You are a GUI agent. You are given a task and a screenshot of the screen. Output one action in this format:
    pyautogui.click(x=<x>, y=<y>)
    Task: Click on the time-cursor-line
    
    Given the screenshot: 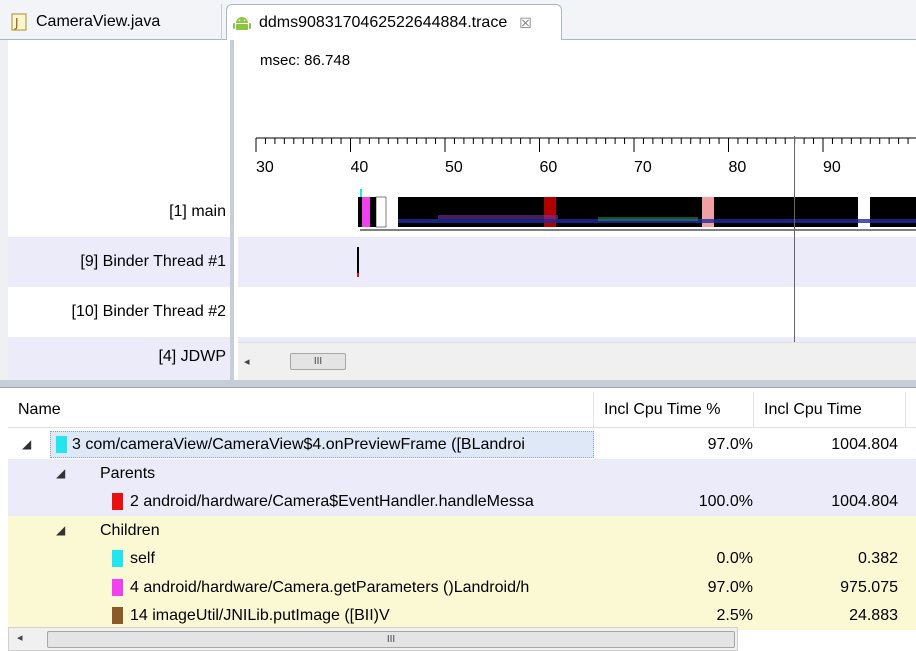 What is the action you would take?
    pyautogui.click(x=794, y=244)
    